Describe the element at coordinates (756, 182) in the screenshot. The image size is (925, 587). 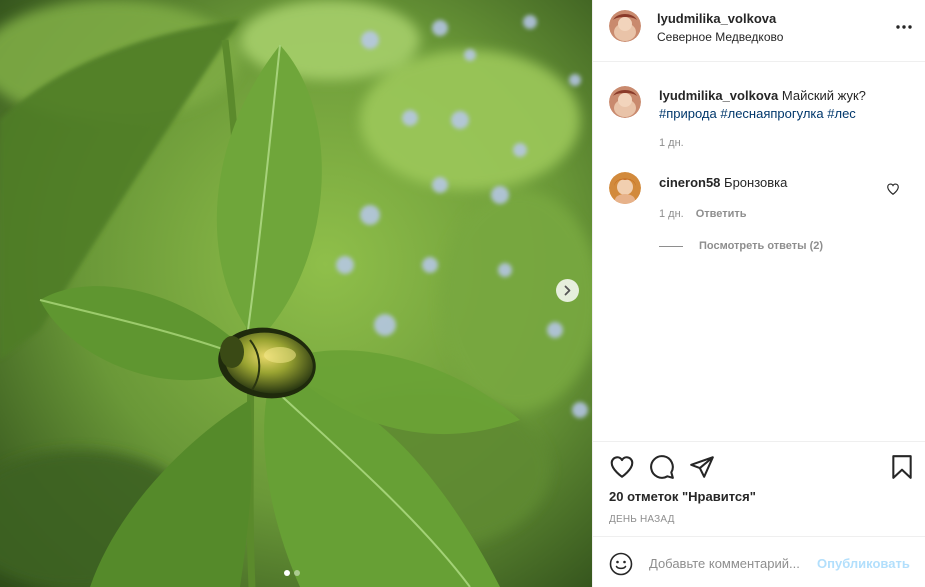
I see `comment-text: Бронзовка` at that location.